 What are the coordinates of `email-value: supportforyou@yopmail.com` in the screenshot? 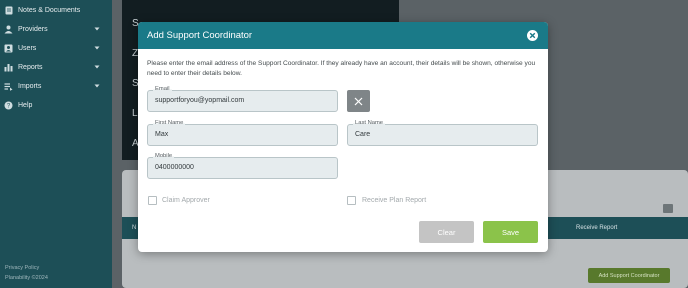 It's located at (200, 100).